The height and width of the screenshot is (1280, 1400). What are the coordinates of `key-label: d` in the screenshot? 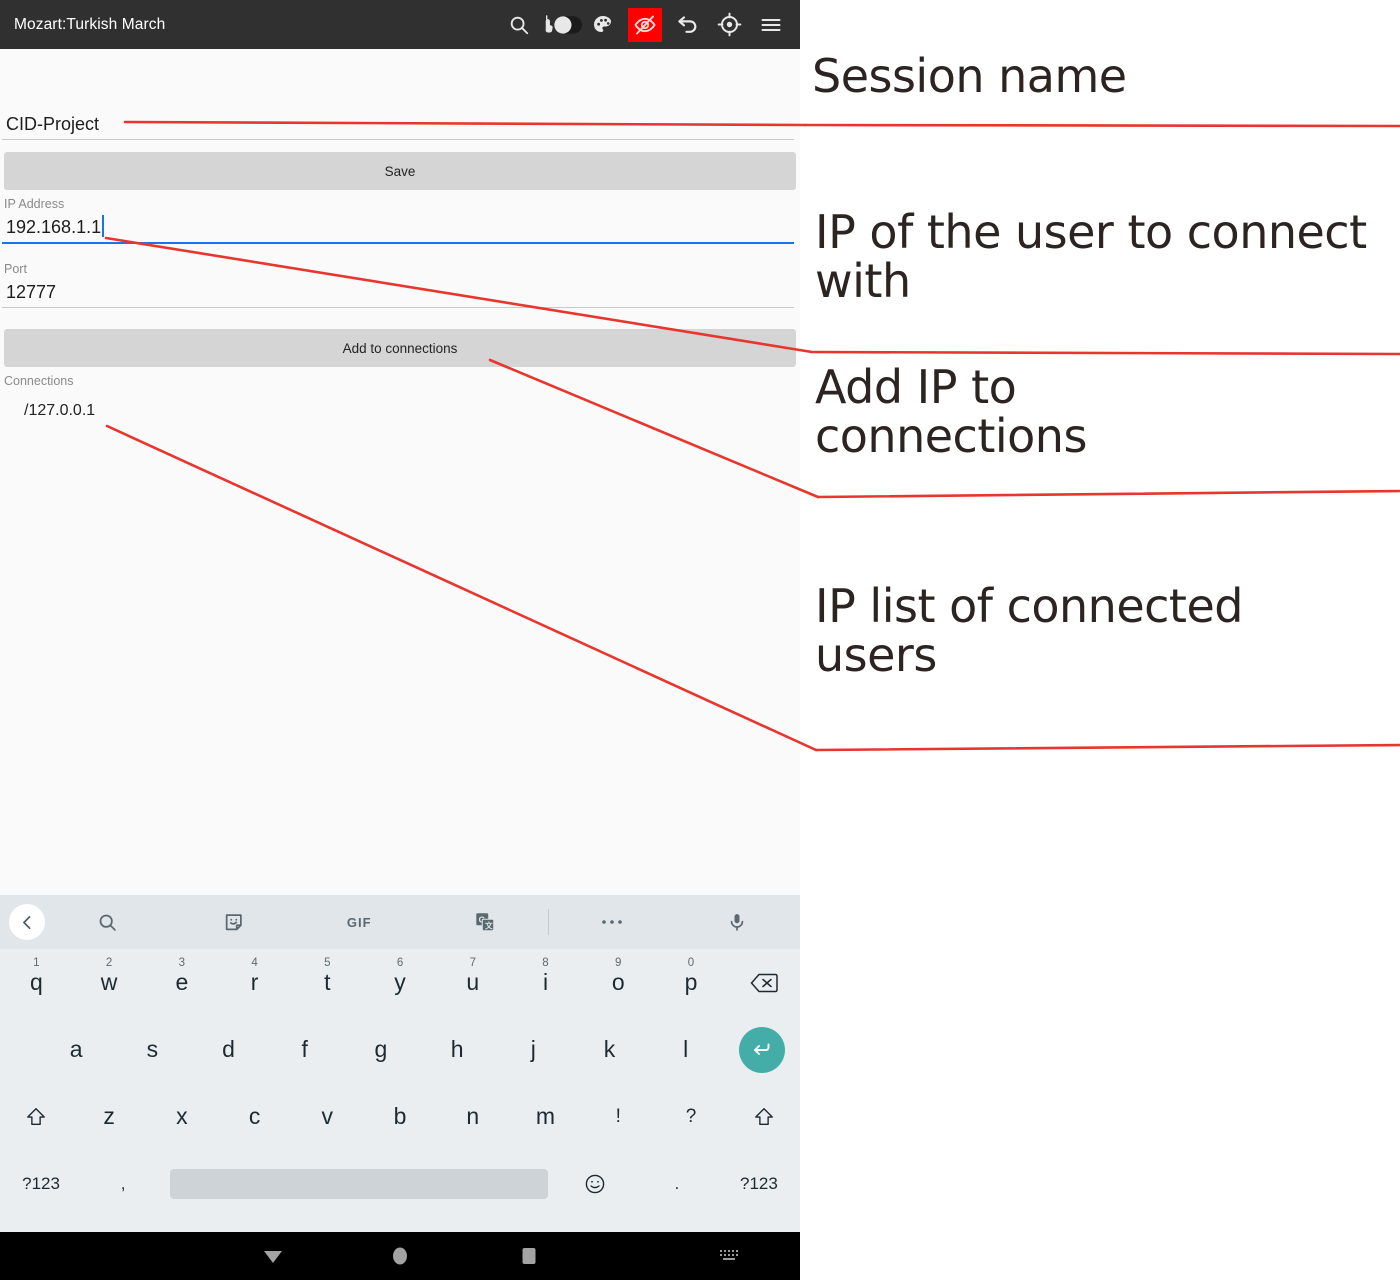 It's located at (228, 1049).